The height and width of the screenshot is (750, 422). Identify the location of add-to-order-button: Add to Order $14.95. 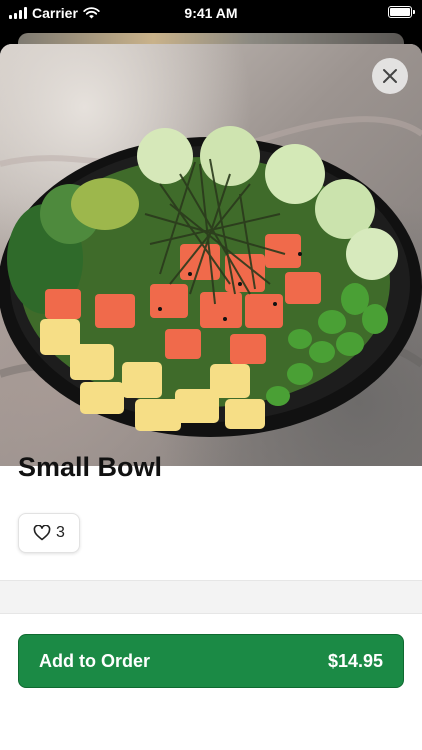
(211, 661).